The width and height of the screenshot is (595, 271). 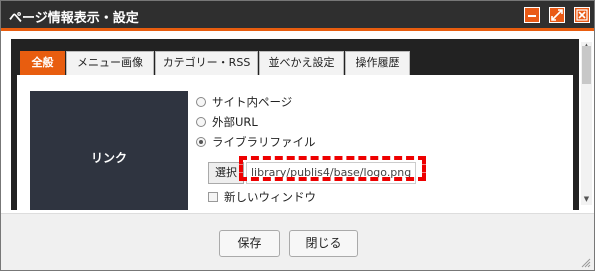 I want to click on tab-general: 全般, so click(x=42, y=63).